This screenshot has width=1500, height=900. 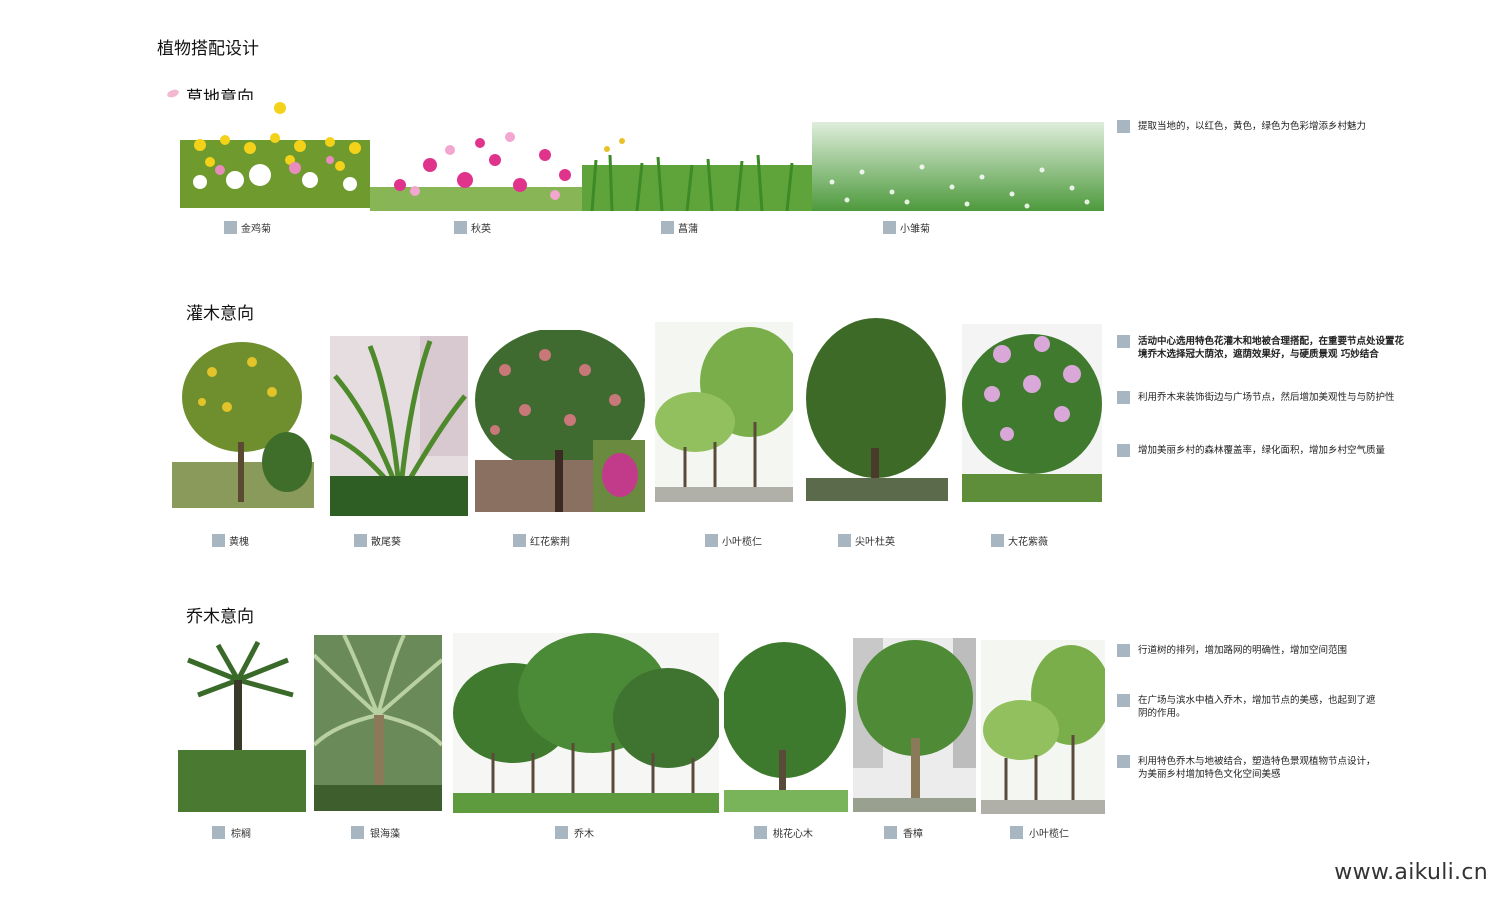 I want to click on grass-photo-cosmos, so click(x=476, y=168).